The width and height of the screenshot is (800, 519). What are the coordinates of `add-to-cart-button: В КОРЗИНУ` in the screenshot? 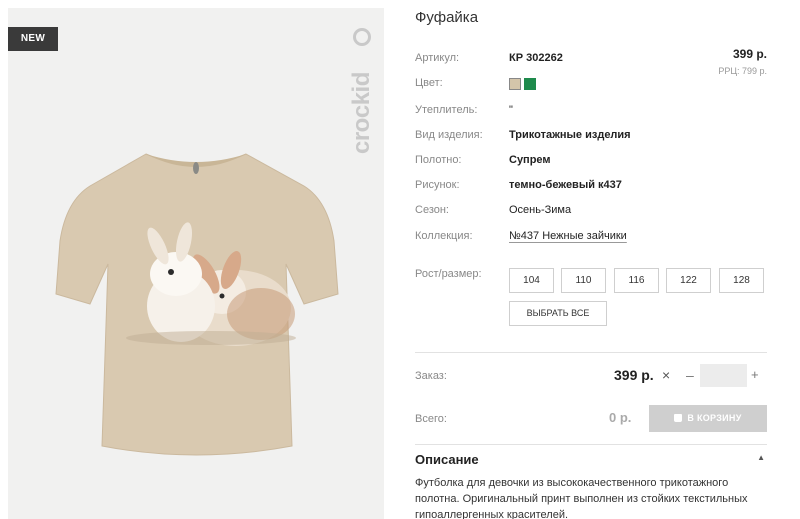 It's located at (708, 418).